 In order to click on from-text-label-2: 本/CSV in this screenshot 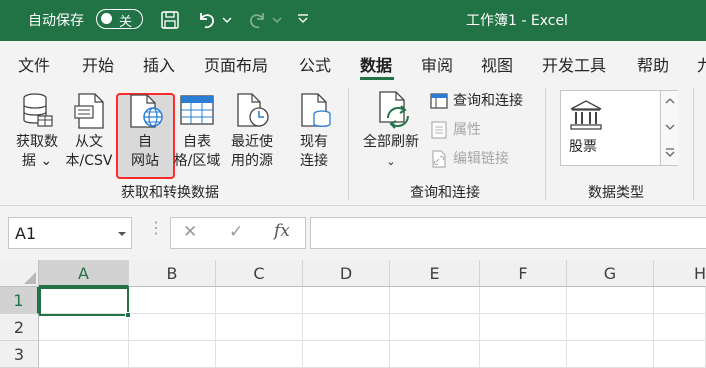, I will do `click(89, 161)`.